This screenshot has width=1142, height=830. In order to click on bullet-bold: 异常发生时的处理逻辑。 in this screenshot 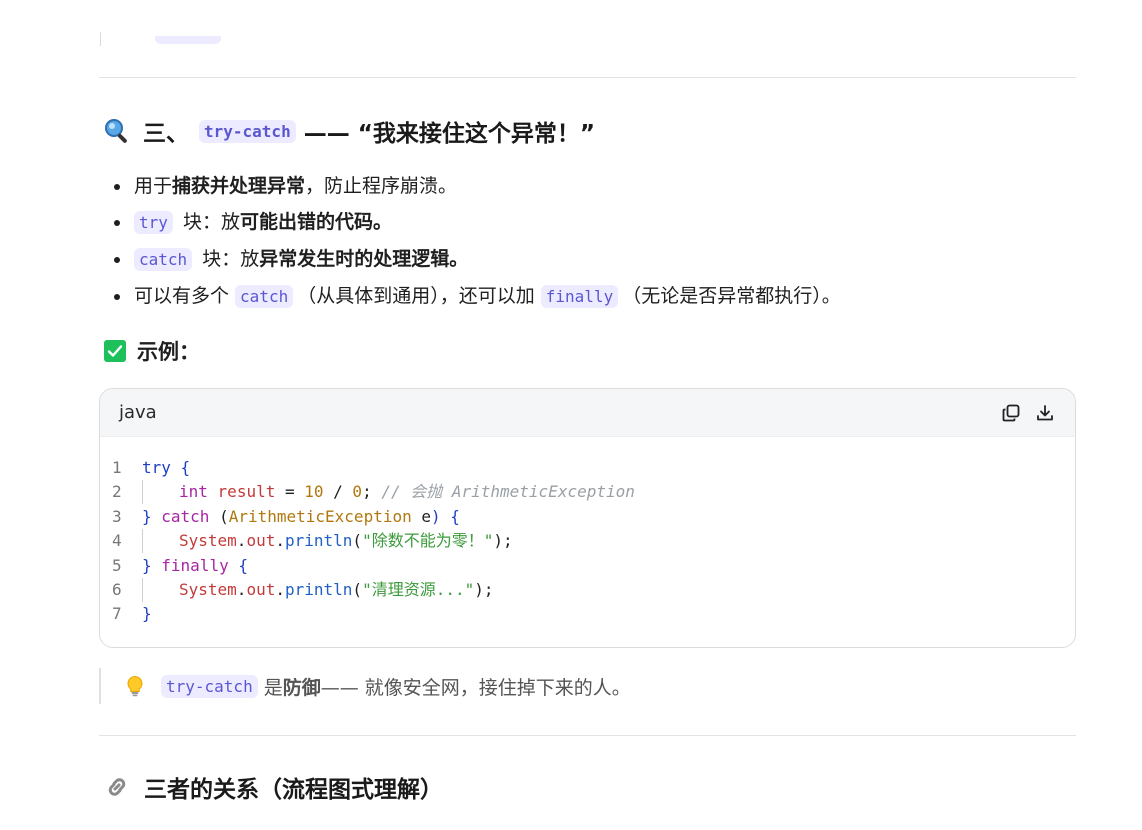, I will do `click(364, 259)`.